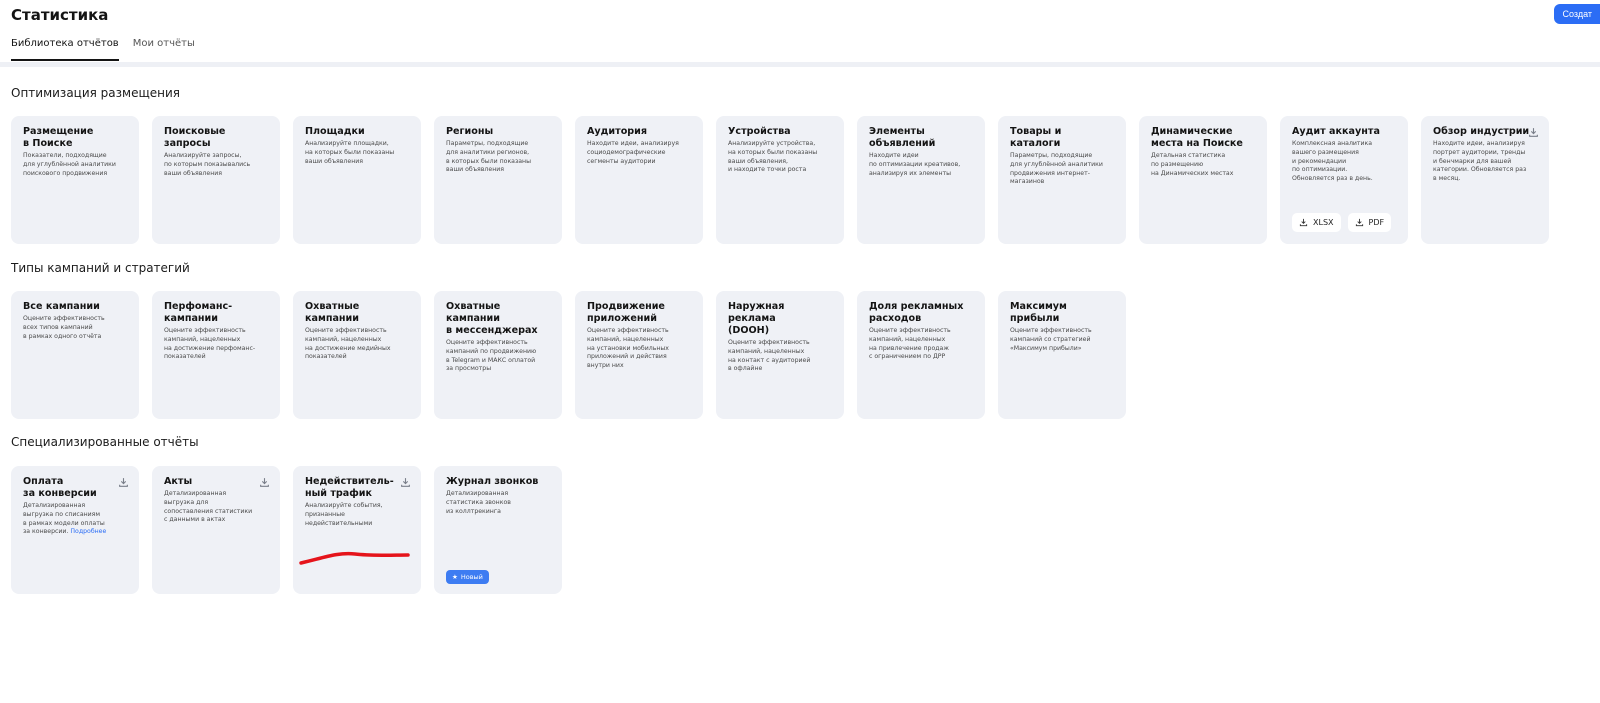  What do you see at coordinates (100, 268) in the screenshot?
I see `section-title-campaigns: Типы кампаний и стратегий` at bounding box center [100, 268].